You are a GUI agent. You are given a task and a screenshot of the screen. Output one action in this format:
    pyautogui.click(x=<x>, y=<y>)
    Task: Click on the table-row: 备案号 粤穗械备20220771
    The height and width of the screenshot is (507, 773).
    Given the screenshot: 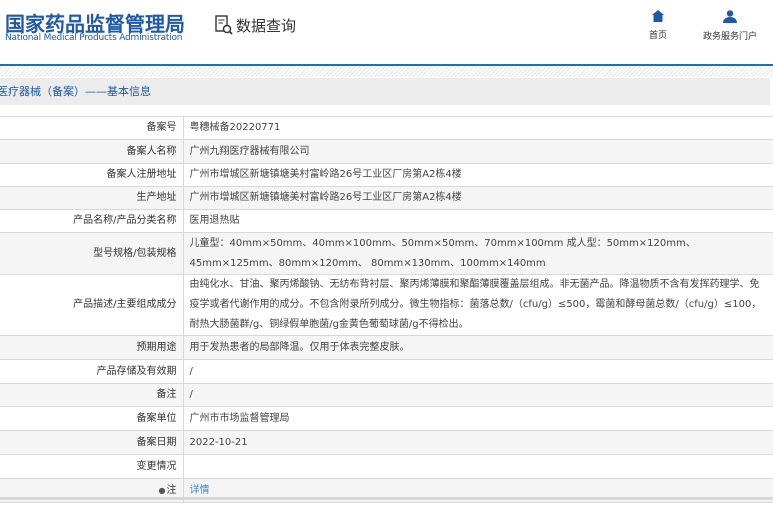 What is the action you would take?
    pyautogui.click(x=386, y=128)
    